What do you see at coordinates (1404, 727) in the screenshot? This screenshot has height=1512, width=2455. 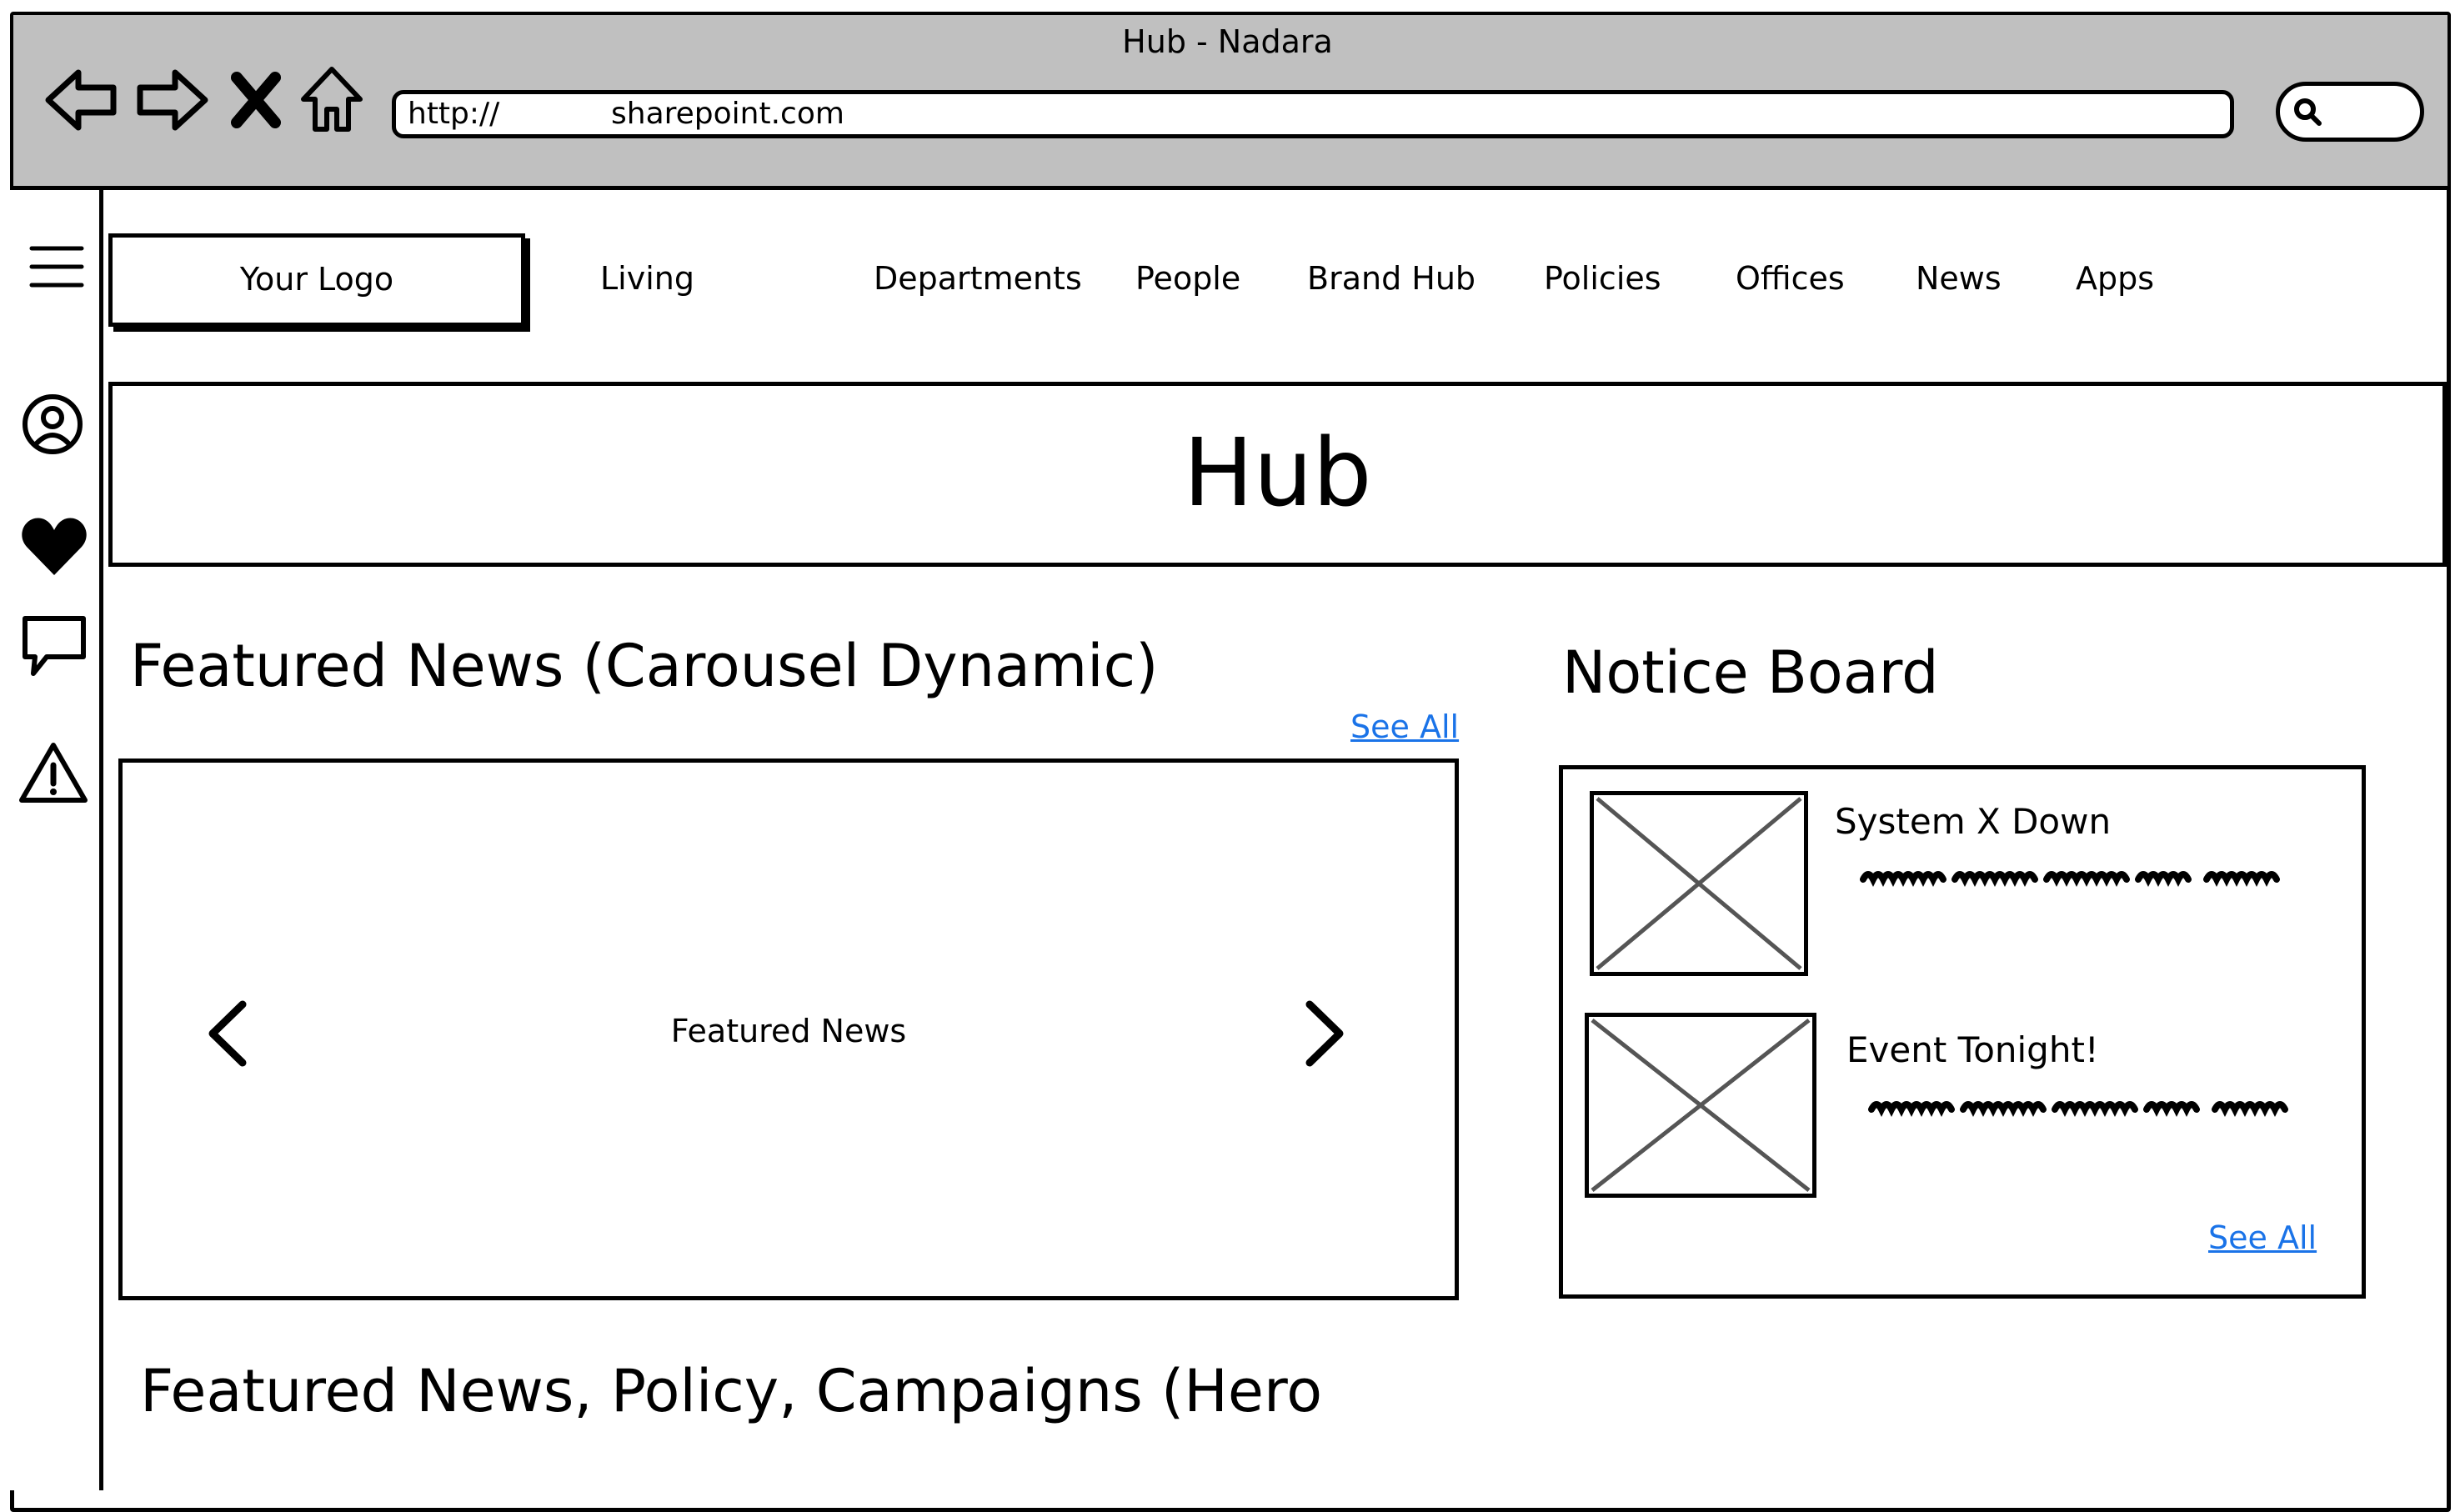 I see `featured-see-all-link: See All` at bounding box center [1404, 727].